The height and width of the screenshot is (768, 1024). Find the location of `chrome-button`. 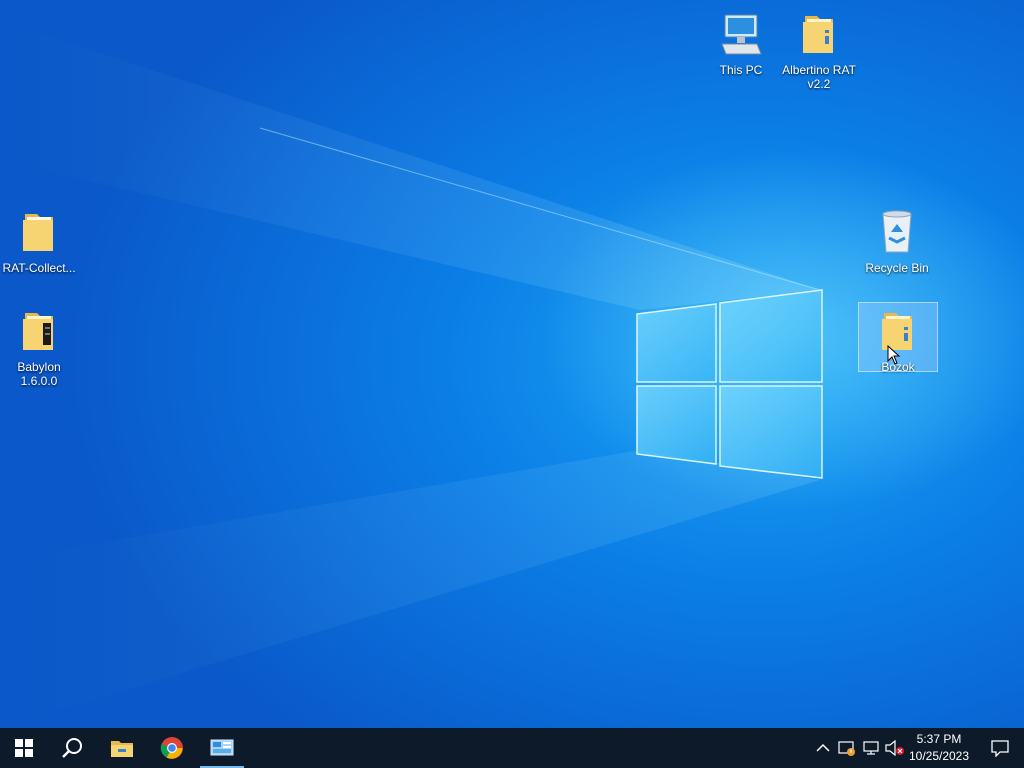

chrome-button is located at coordinates (172, 748).